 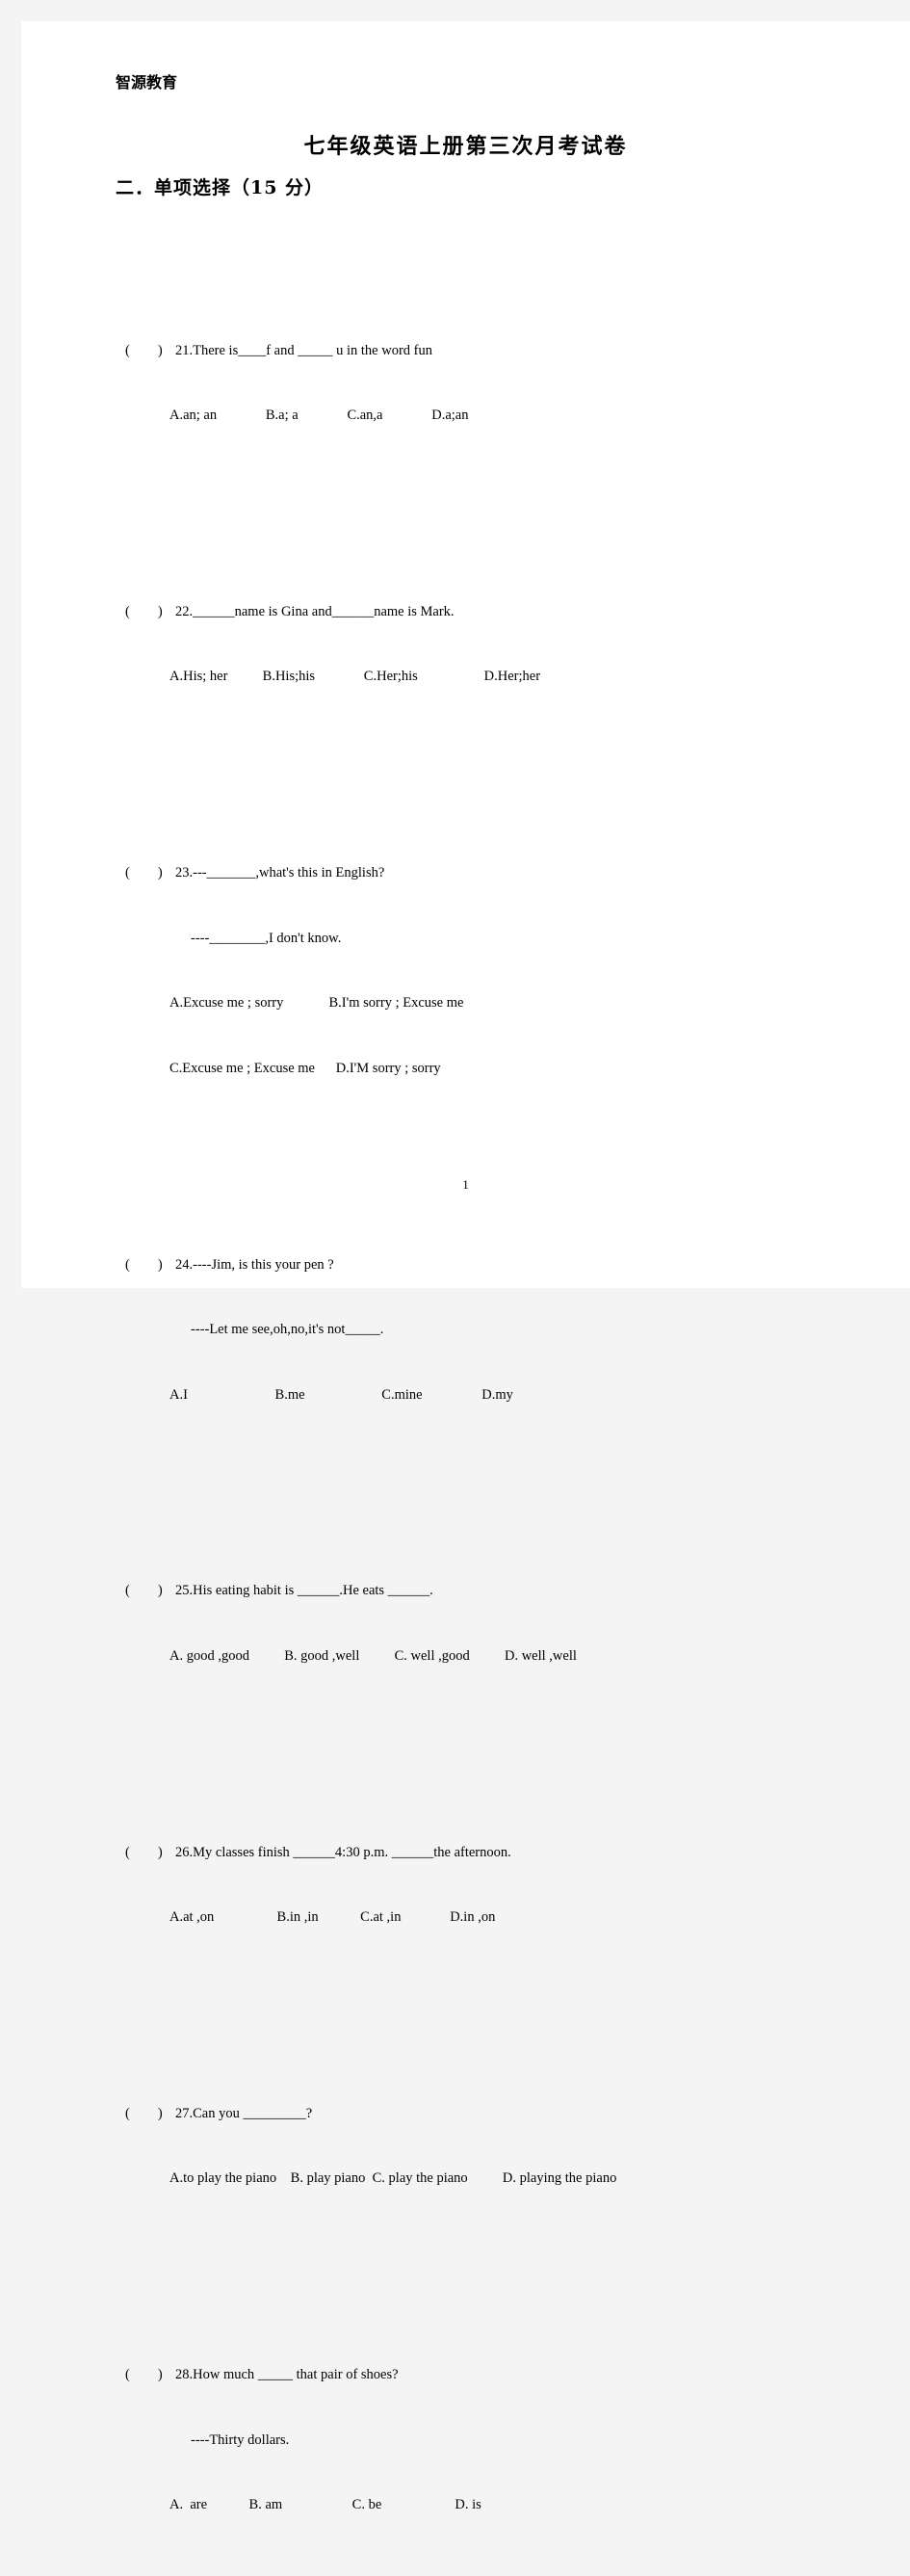 I want to click on option-text: A.an; an B.a; a C.an,a D.a;an, so click(x=318, y=415).